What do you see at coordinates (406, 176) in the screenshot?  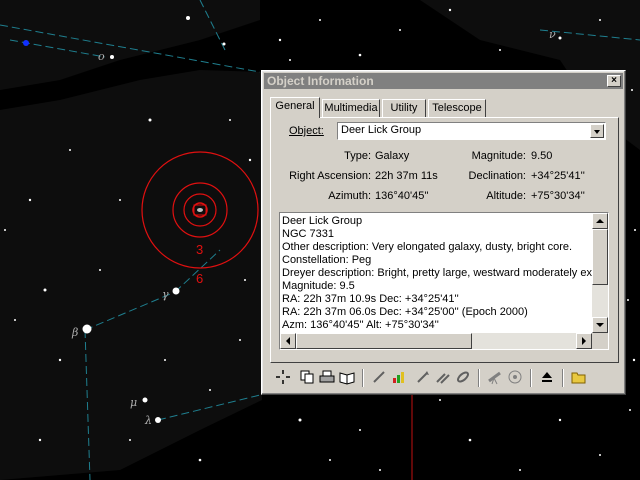 I see `right-ascension-value: 22h 37m 11s` at bounding box center [406, 176].